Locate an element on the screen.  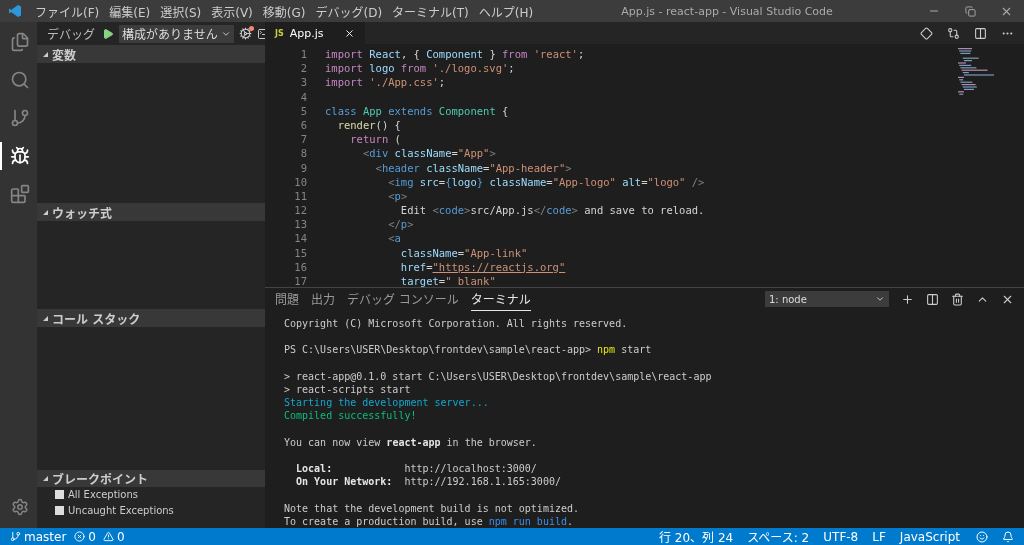
menu-item: ファイル(F) is located at coordinates (67, 11).